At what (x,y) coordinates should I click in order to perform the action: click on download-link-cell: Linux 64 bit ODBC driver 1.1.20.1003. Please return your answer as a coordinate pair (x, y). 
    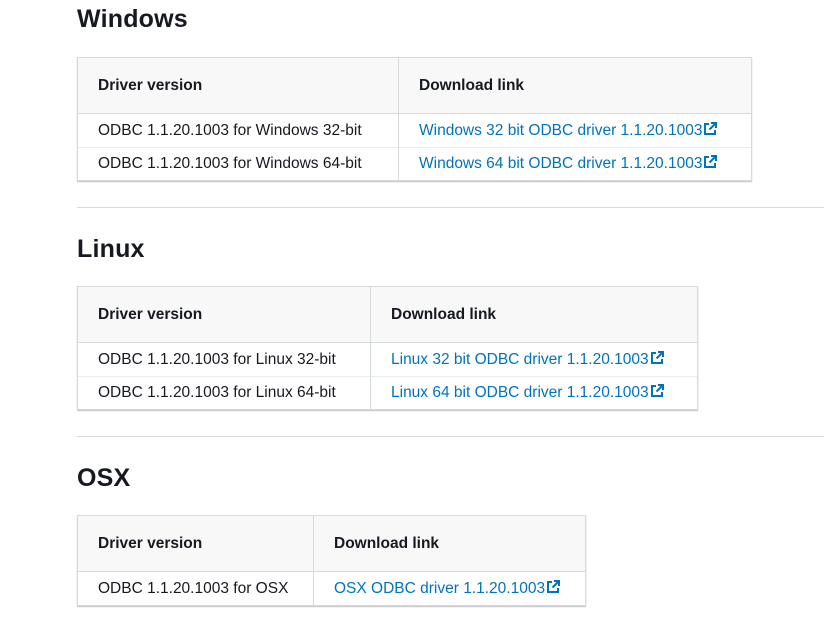
    Looking at the image, I should click on (533, 392).